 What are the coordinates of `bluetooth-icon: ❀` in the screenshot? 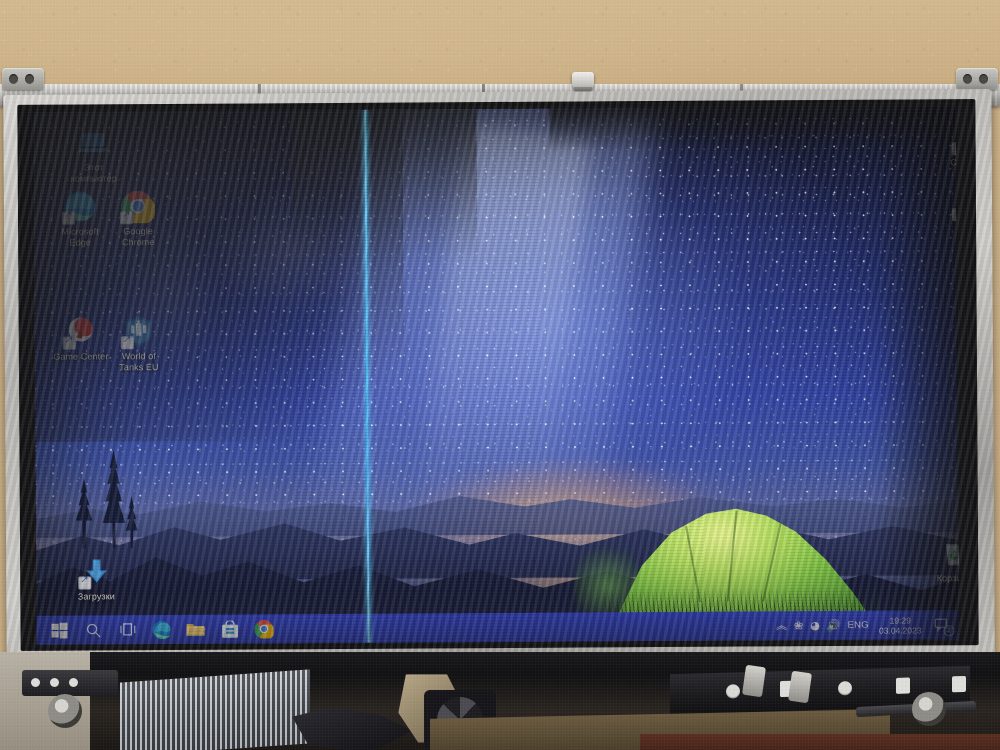 It's located at (798, 625).